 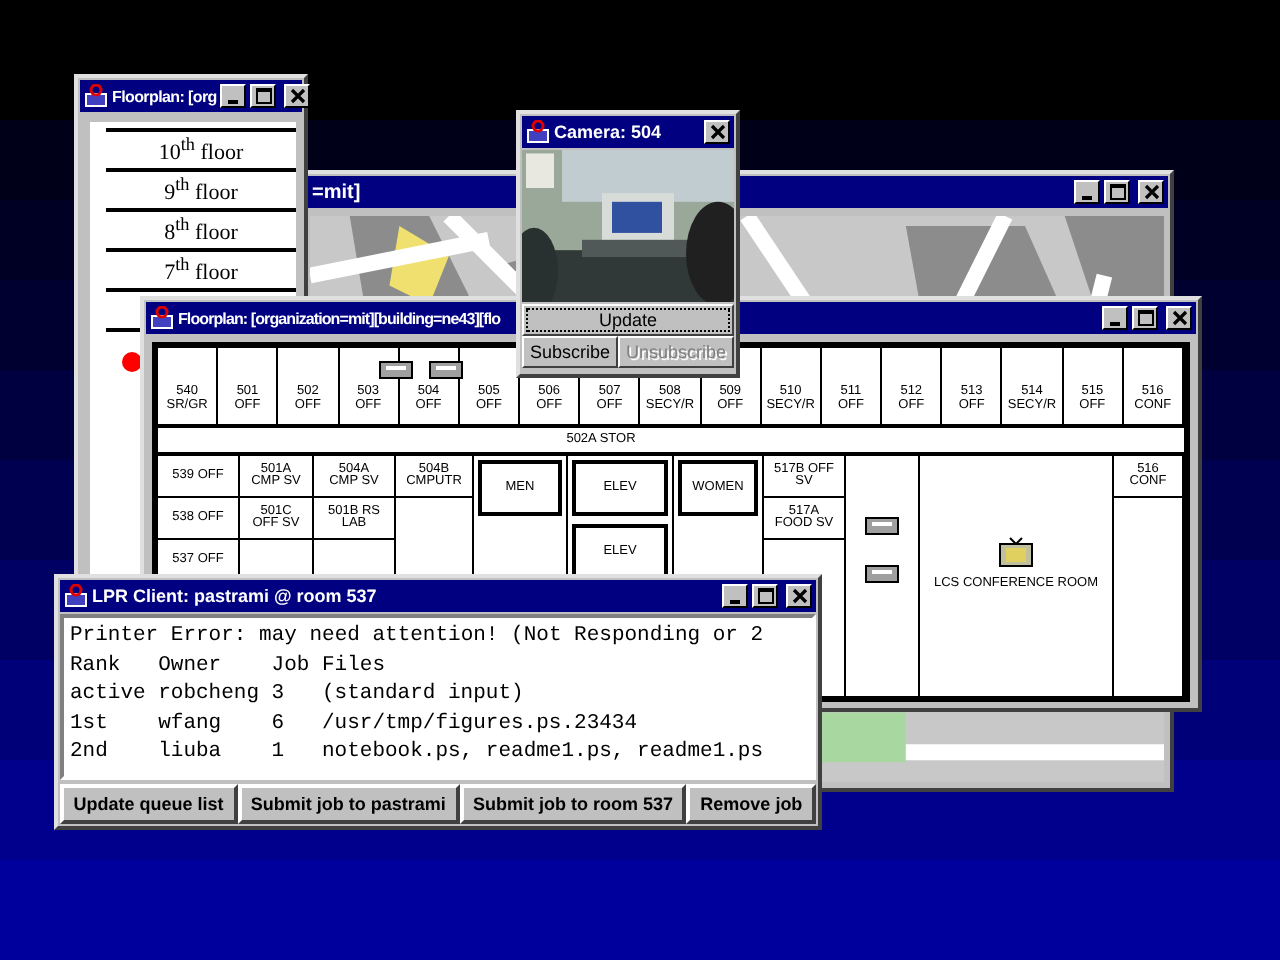 What do you see at coordinates (608, 132) in the screenshot?
I see `window-title: Camera: 504` at bounding box center [608, 132].